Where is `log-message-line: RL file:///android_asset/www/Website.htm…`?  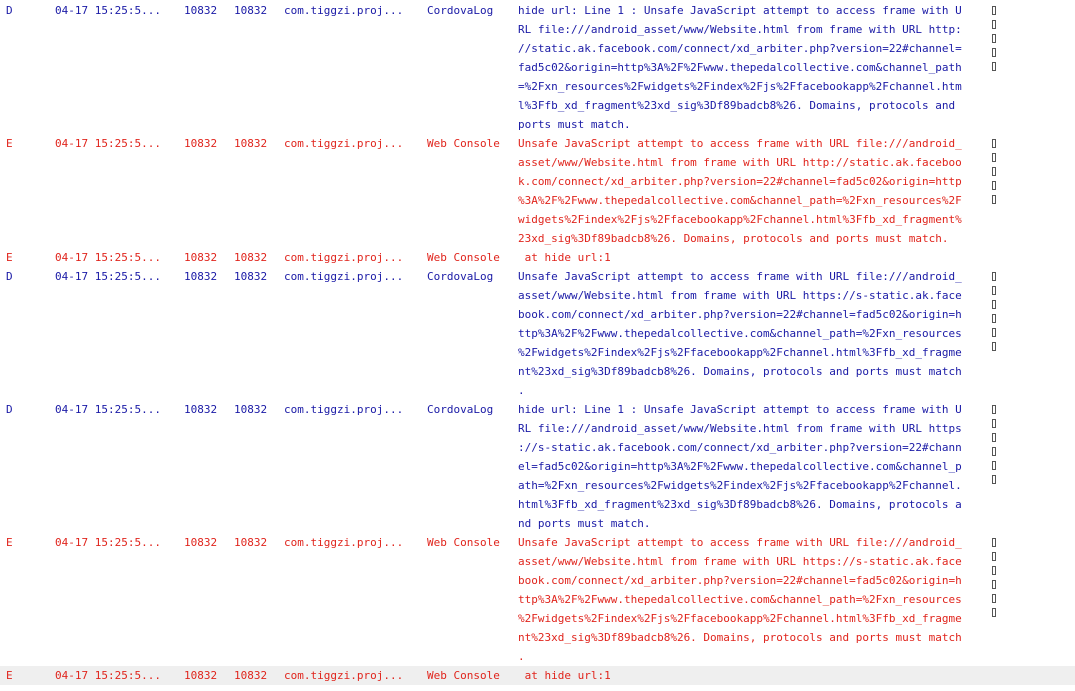 log-message-line: RL file:///android_asset/www/Website.htm… is located at coordinates (740, 428).